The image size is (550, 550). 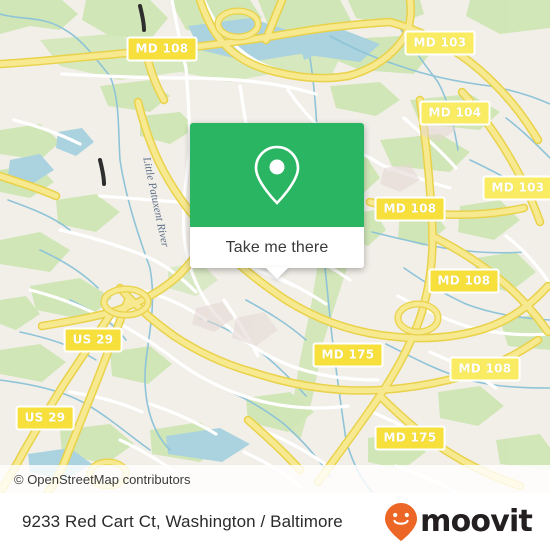 What do you see at coordinates (348, 355) in the screenshot?
I see `road-shield-md175-c: MD 175` at bounding box center [348, 355].